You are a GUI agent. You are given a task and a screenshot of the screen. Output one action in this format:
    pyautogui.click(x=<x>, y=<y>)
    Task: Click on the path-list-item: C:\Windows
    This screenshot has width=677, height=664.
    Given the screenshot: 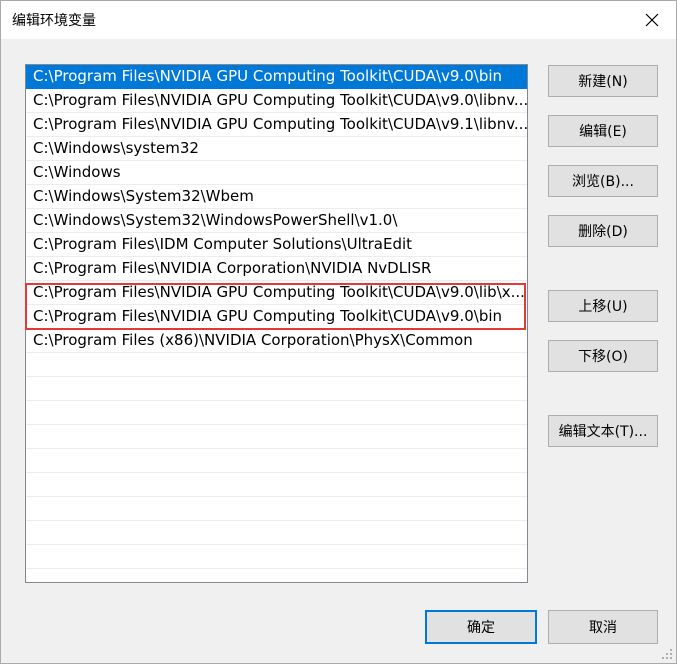 What is the action you would take?
    pyautogui.click(x=276, y=173)
    